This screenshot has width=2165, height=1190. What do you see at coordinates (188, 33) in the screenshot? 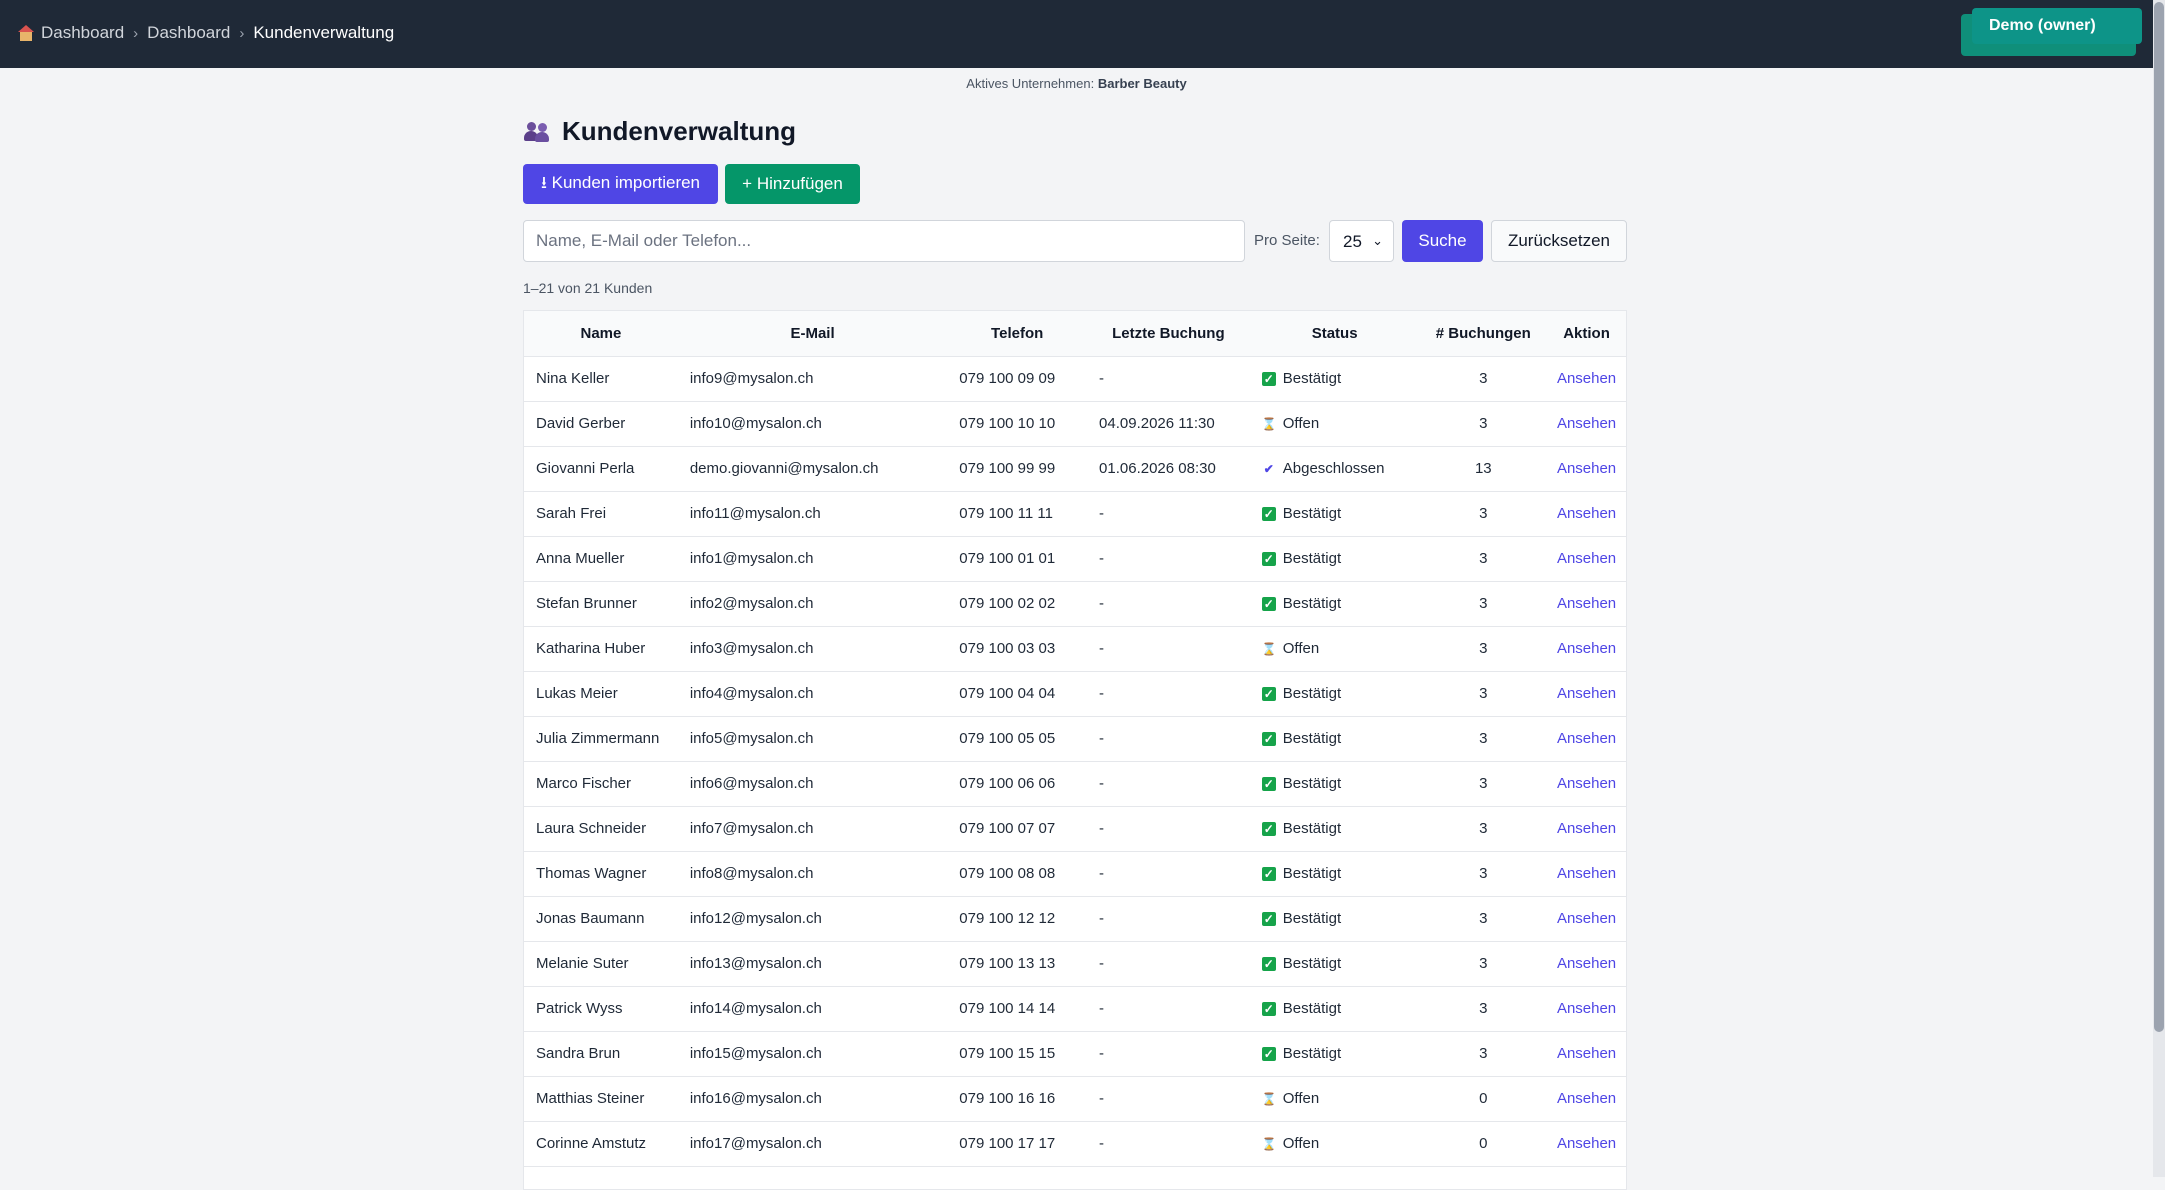
I see `breadcrumb-dashboard-link: Dashboard` at bounding box center [188, 33].